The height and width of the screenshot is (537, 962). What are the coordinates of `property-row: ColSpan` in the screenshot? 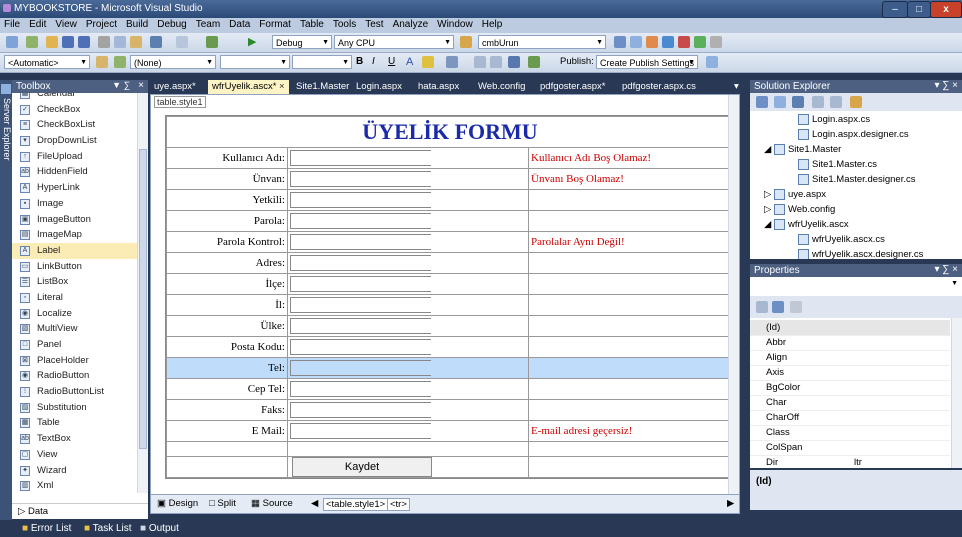 It's located at (850, 448).